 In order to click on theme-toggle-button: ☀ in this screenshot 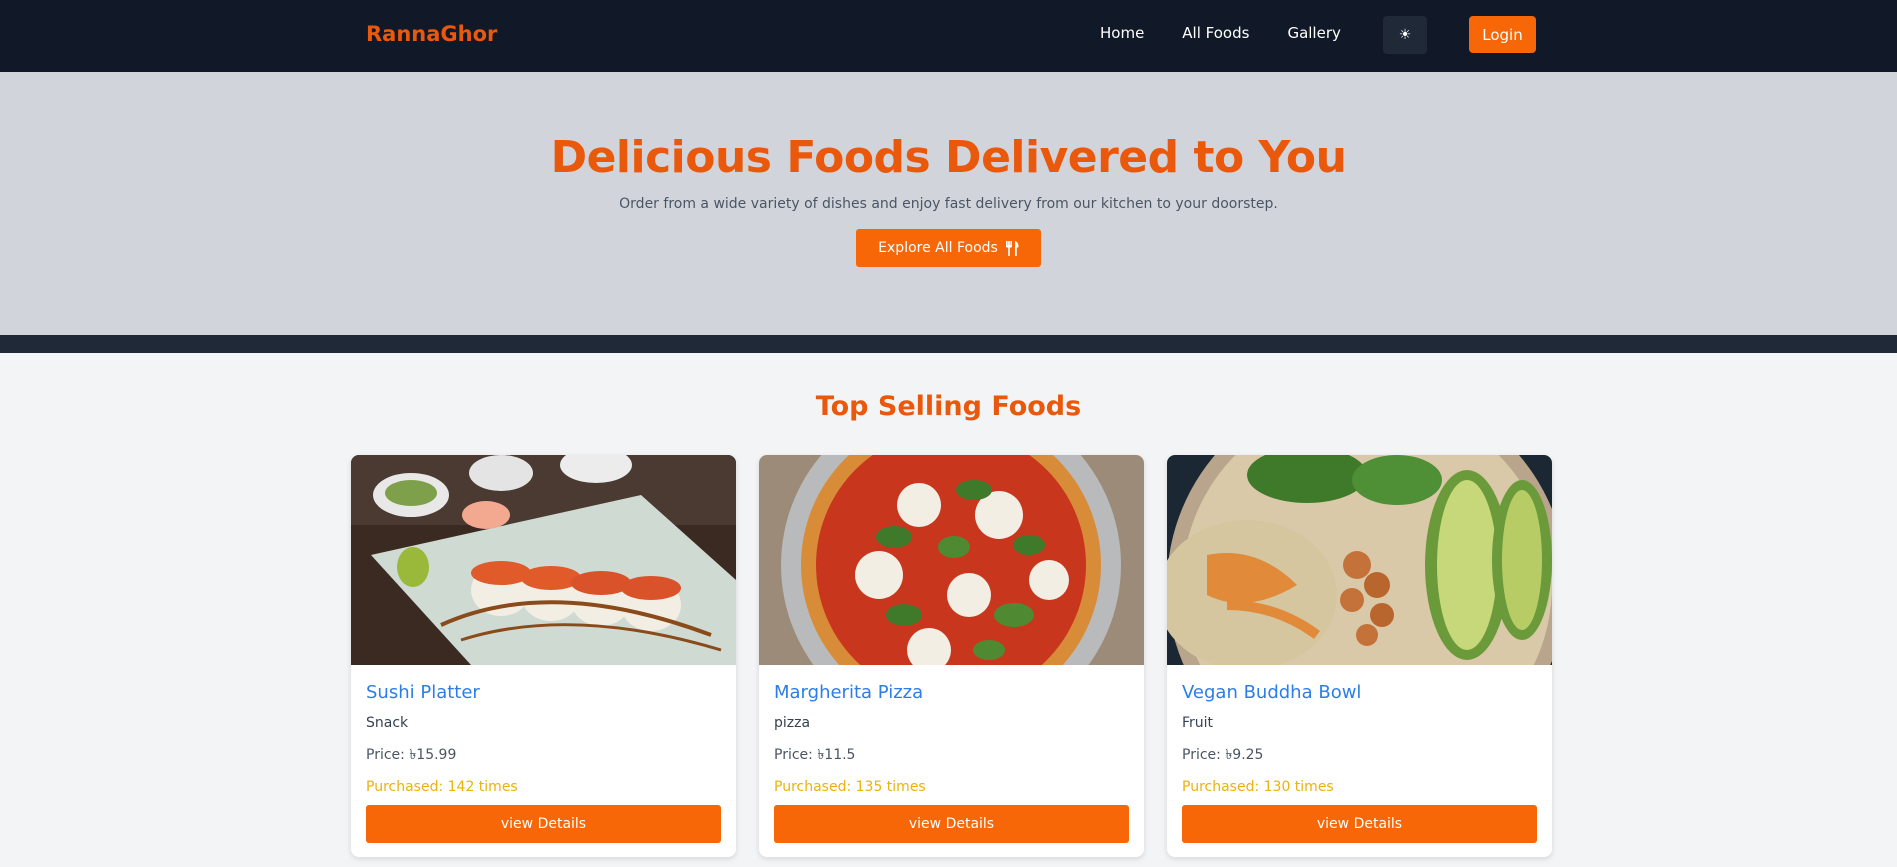, I will do `click(1405, 35)`.